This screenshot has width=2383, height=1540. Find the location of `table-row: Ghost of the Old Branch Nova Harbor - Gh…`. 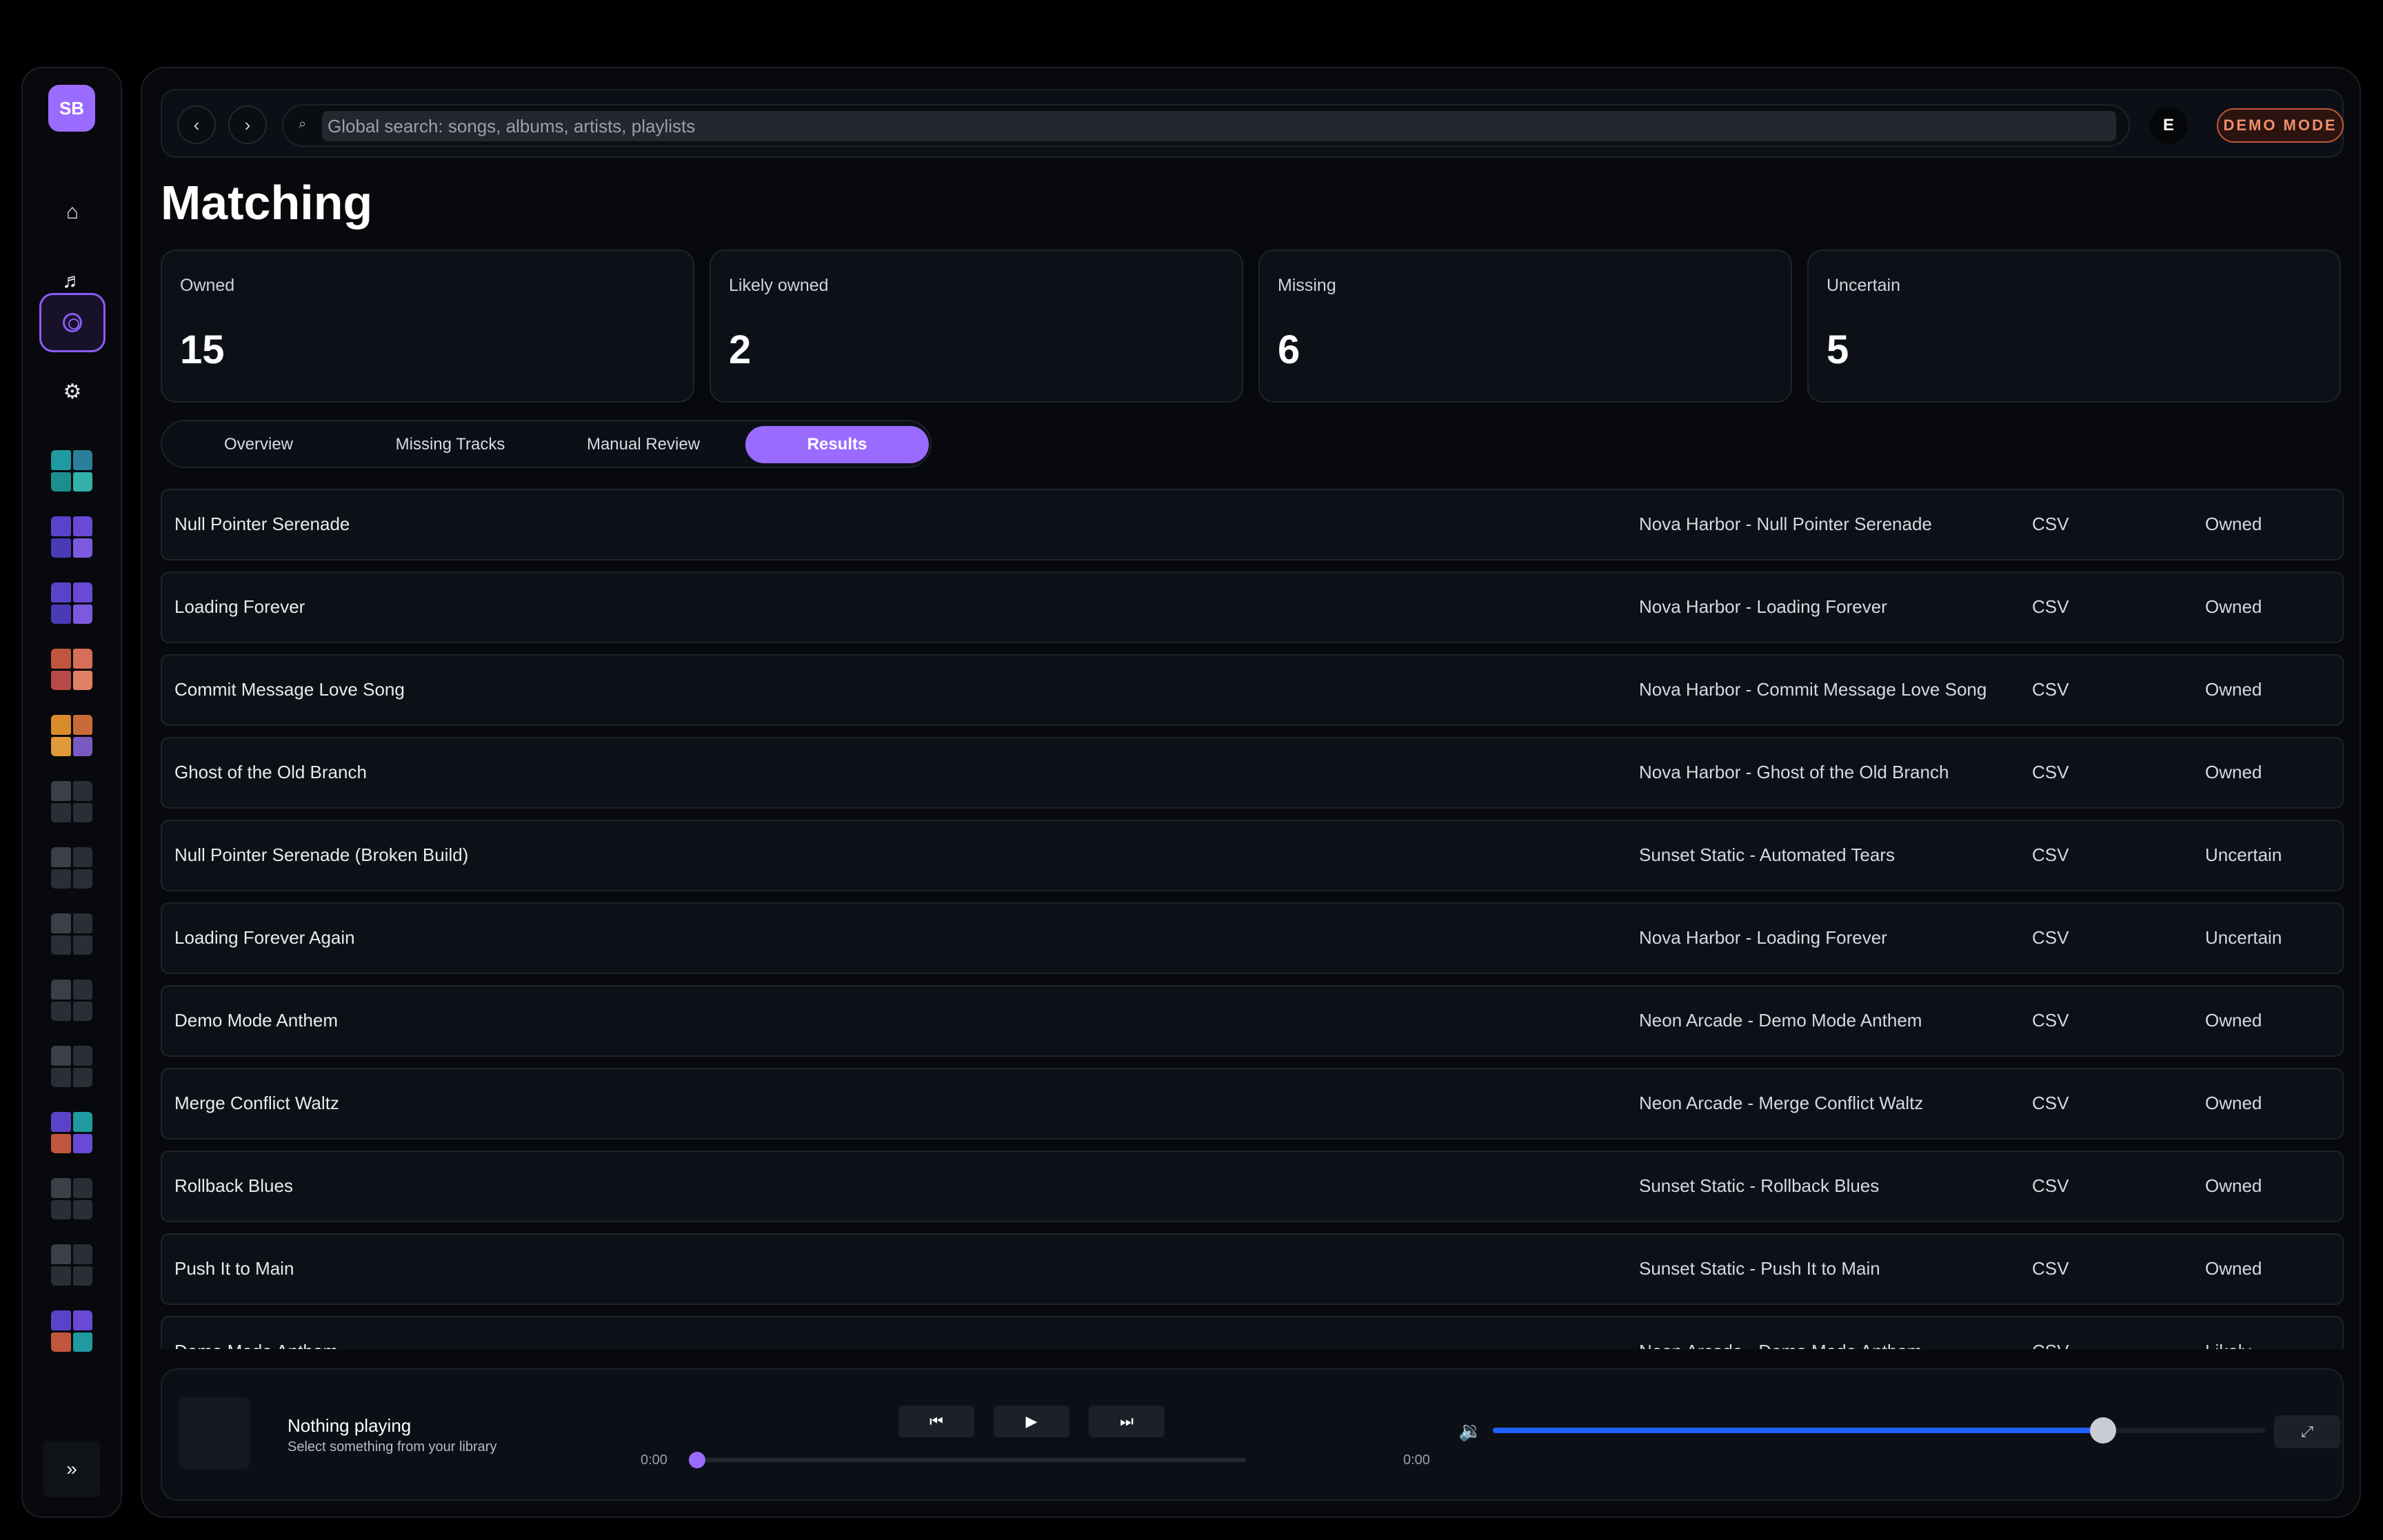

table-row: Ghost of the Old Branch Nova Harbor - Gh… is located at coordinates (1252, 773).